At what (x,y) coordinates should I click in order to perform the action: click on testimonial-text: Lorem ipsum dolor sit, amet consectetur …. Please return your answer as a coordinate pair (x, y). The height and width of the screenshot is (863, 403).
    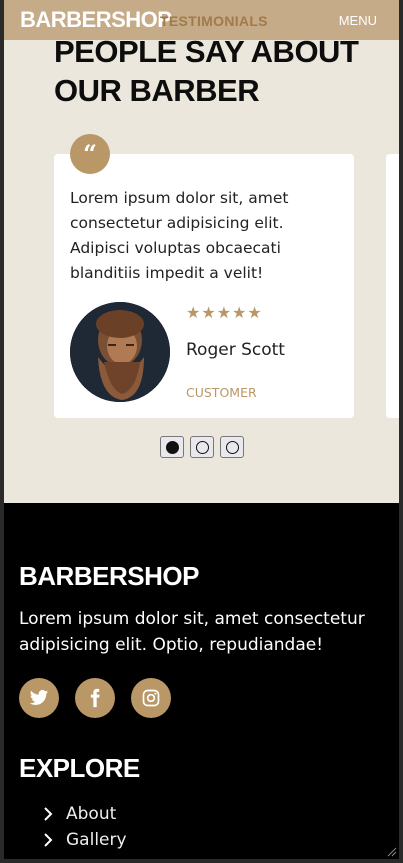
    Looking at the image, I should click on (179, 235).